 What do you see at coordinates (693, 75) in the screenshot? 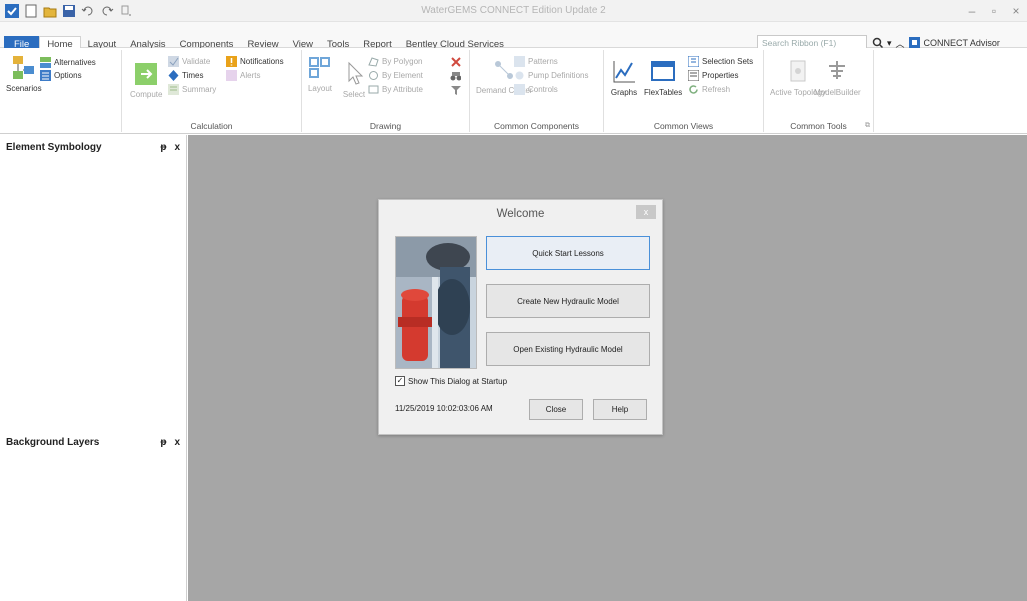
I see `properties-icon` at bounding box center [693, 75].